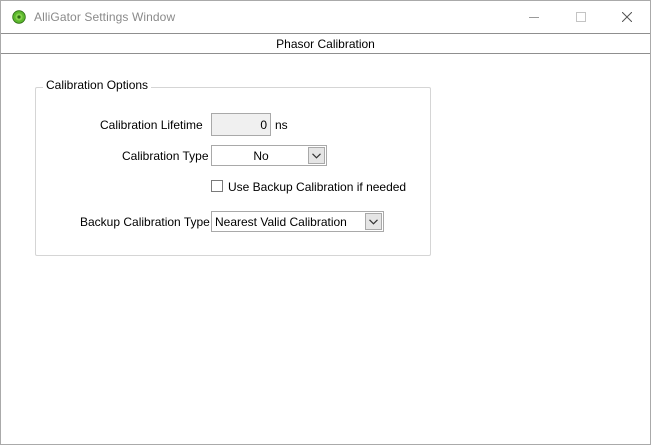  What do you see at coordinates (217, 186) in the screenshot?
I see `use-backup-calibration-checkbox` at bounding box center [217, 186].